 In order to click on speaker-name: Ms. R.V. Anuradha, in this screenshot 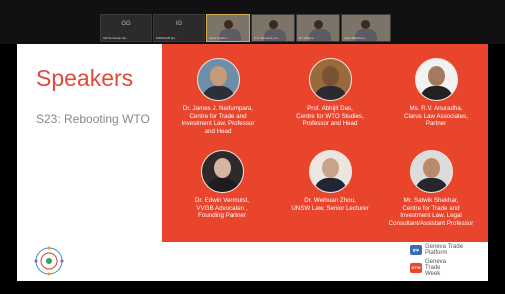, I will do `click(436, 108)`.